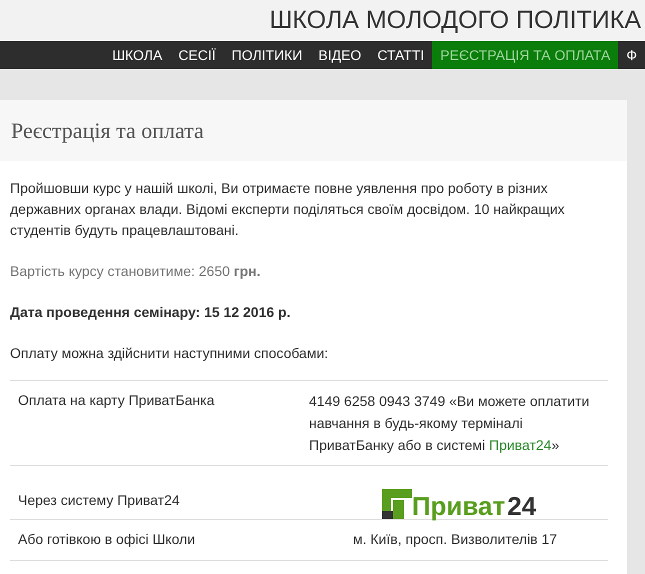 This screenshot has width=645, height=574. I want to click on table-cell-text: Через систему Приват24, so click(99, 500).